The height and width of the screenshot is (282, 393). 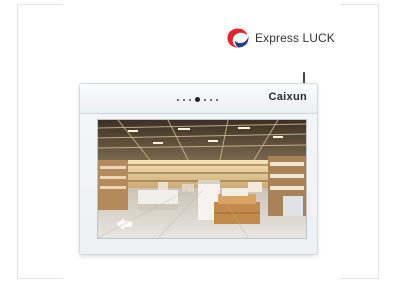 What do you see at coordinates (359, 4) in the screenshot?
I see `frame-top-right-line` at bounding box center [359, 4].